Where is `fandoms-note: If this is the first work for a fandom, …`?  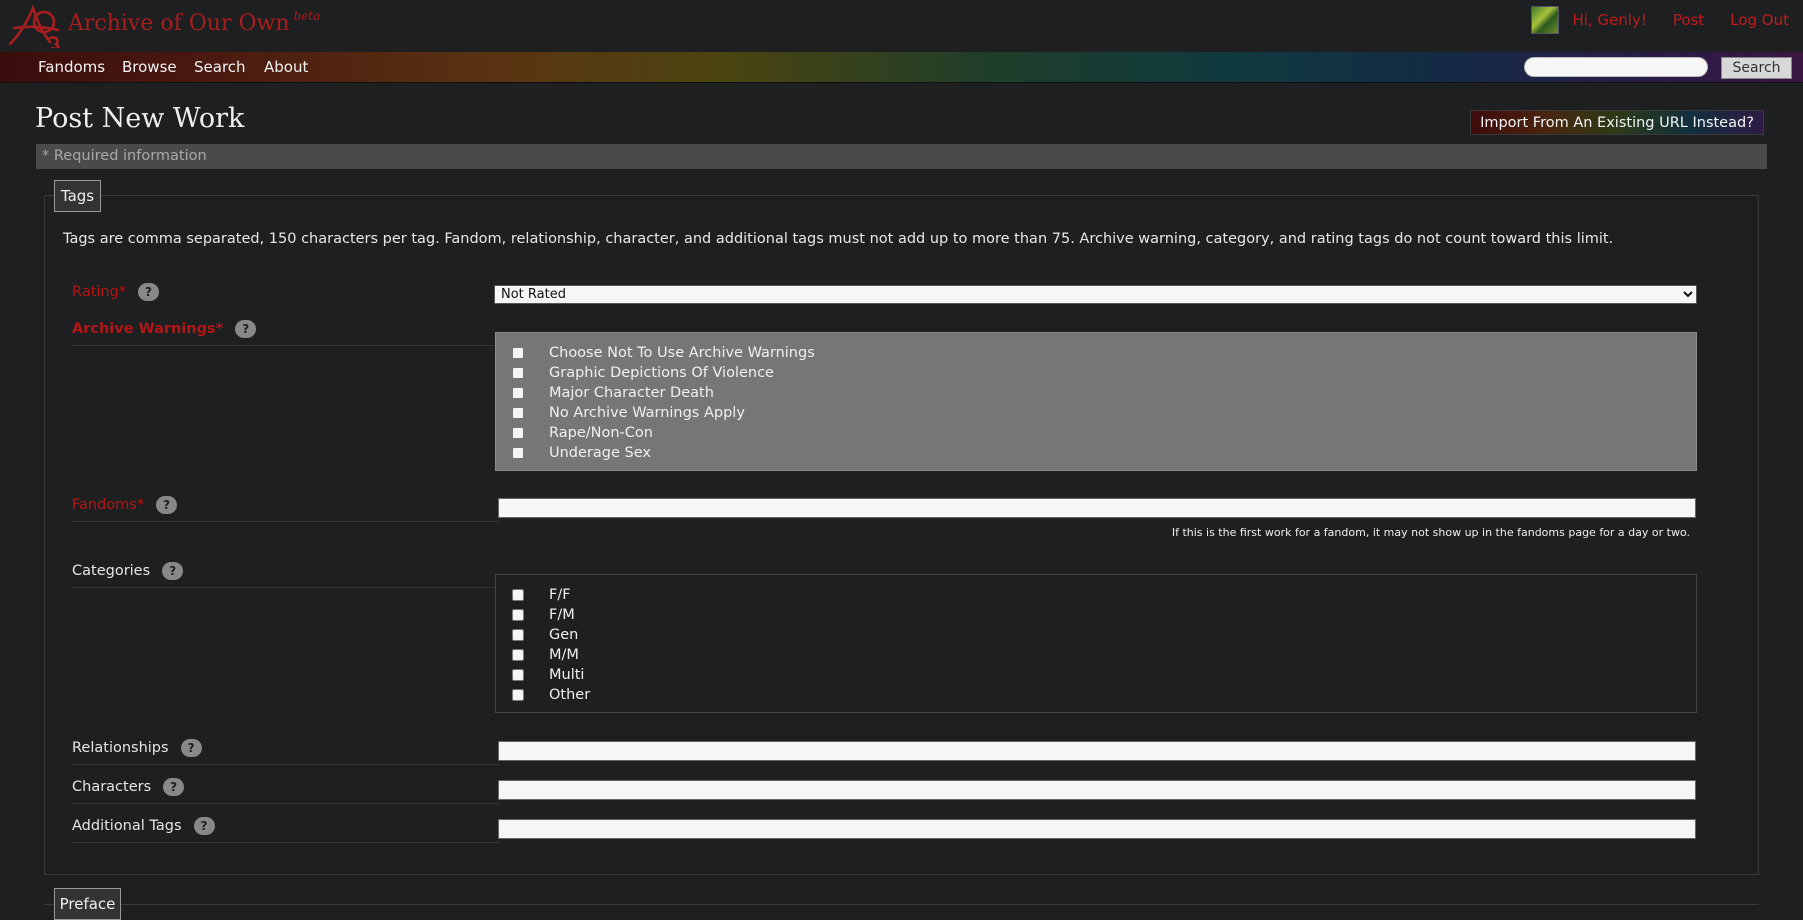 fandoms-note: If this is the first work for a fandom, … is located at coordinates (1430, 532).